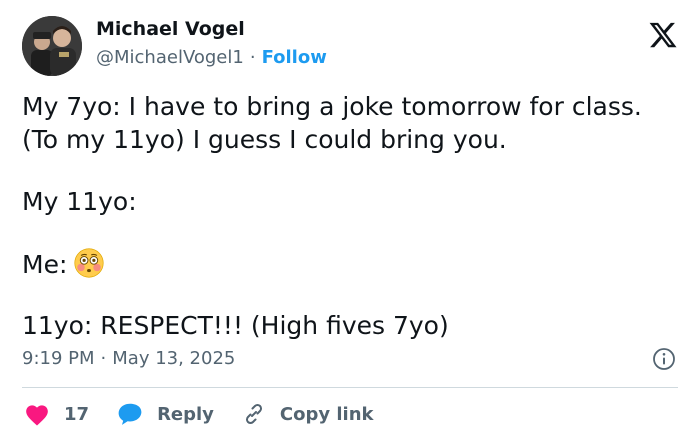  I want to click on tweet-line-with-emoji: Me:, so click(352, 263).